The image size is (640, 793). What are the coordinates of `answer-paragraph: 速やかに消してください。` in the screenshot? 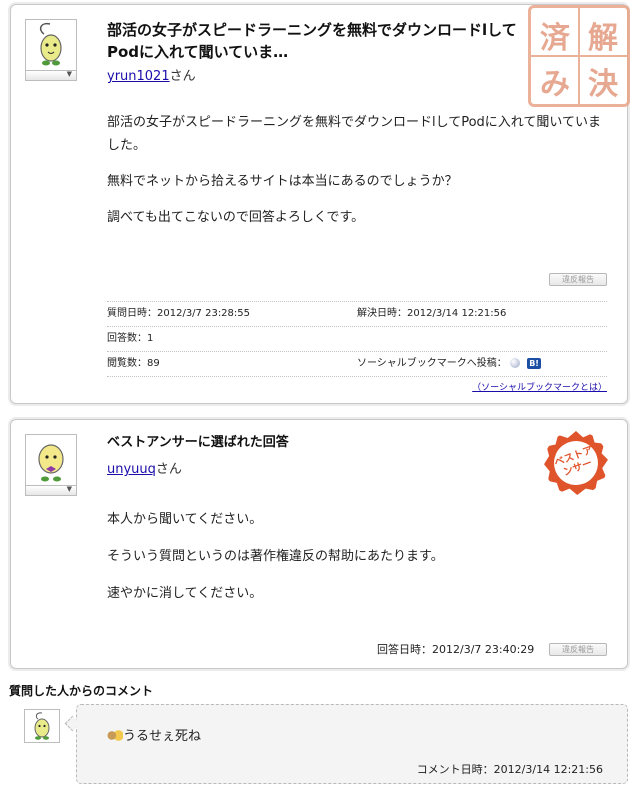 It's located at (185, 593).